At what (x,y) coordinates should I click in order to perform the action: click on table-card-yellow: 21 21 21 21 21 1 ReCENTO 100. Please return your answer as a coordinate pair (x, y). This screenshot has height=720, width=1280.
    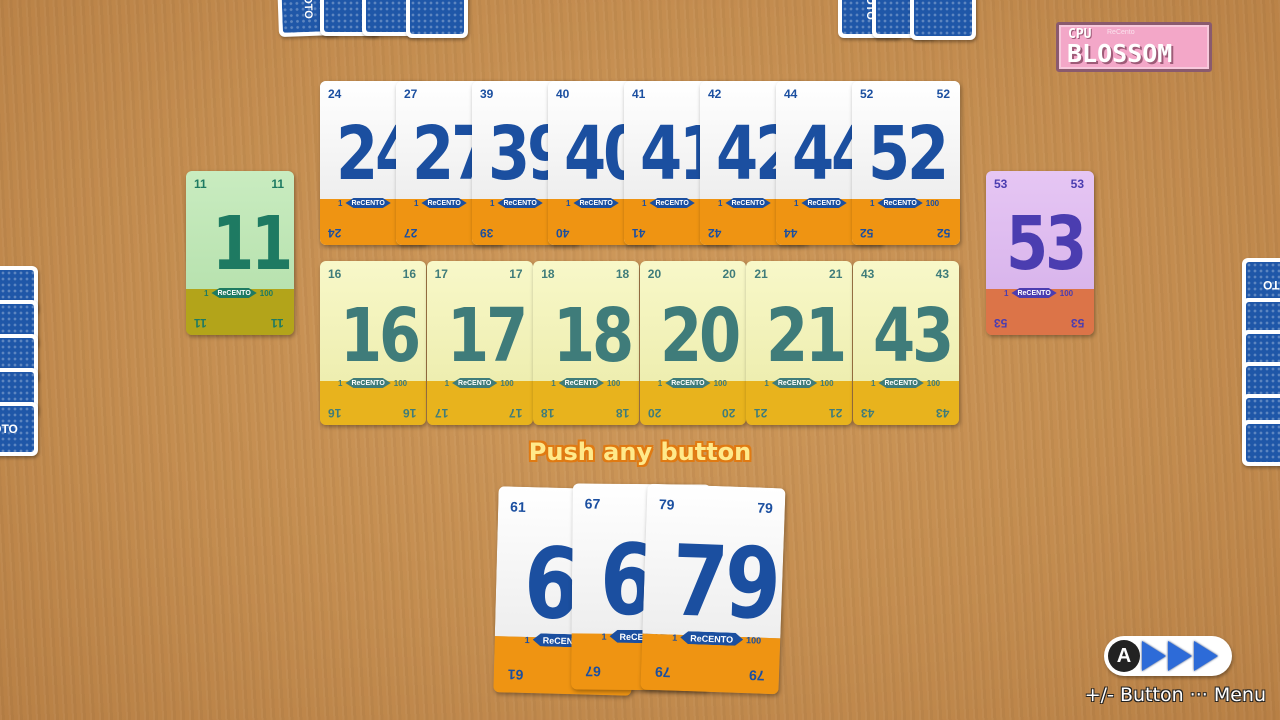
    Looking at the image, I should click on (799, 343).